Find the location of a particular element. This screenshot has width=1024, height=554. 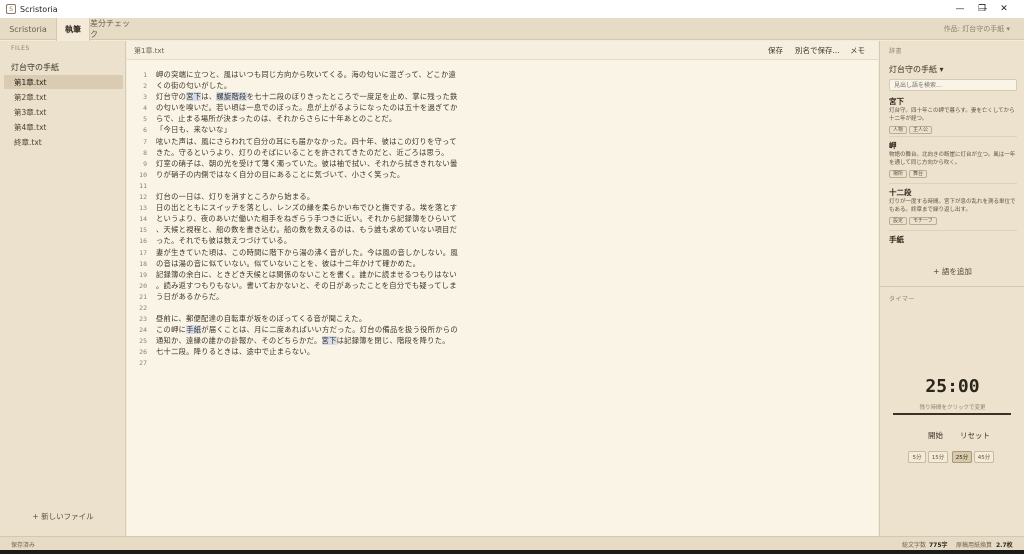

glossary-term-highlight: 手紙 is located at coordinates (194, 330).